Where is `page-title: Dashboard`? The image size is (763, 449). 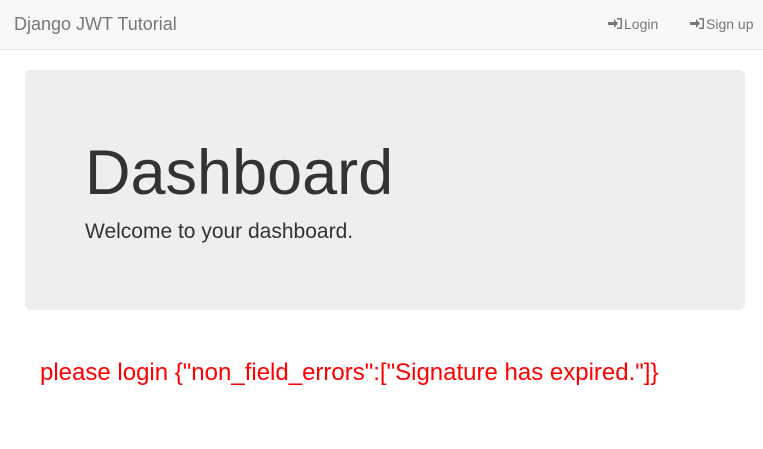 page-title: Dashboard is located at coordinates (239, 173).